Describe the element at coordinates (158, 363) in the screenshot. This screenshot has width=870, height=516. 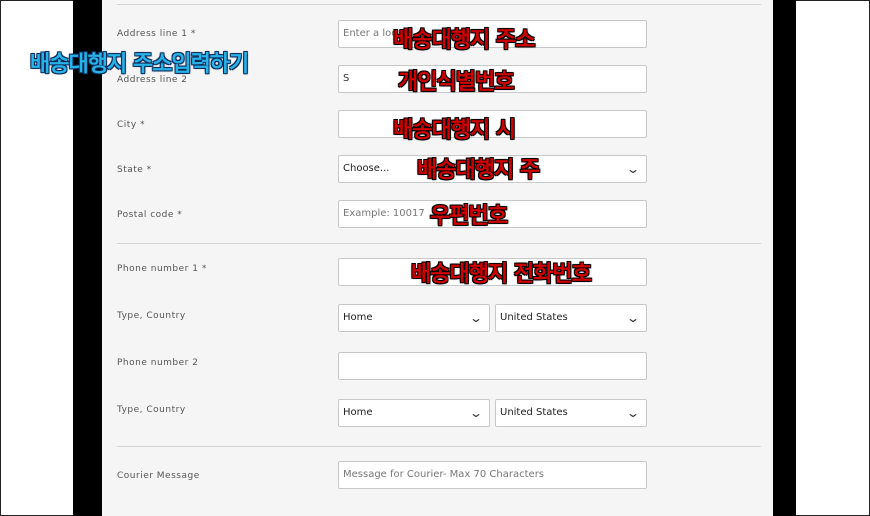
I see `phone2-label: Phone number 2` at that location.